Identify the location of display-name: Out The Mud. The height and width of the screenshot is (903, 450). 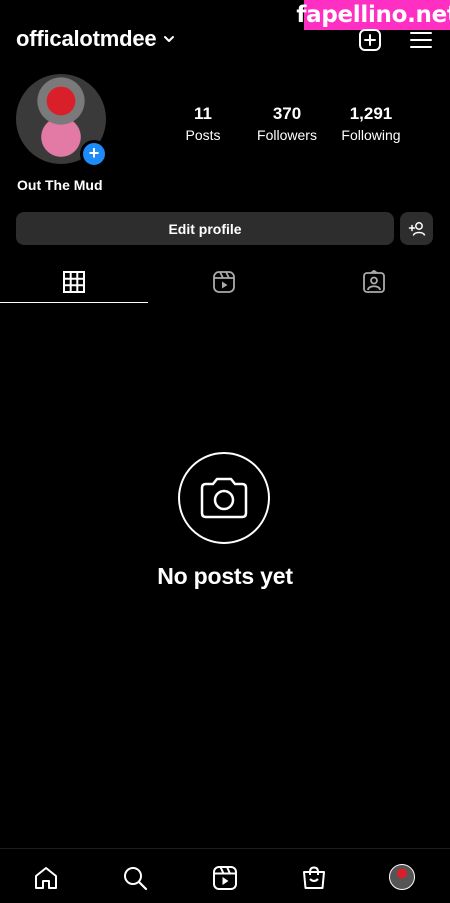
(60, 185).